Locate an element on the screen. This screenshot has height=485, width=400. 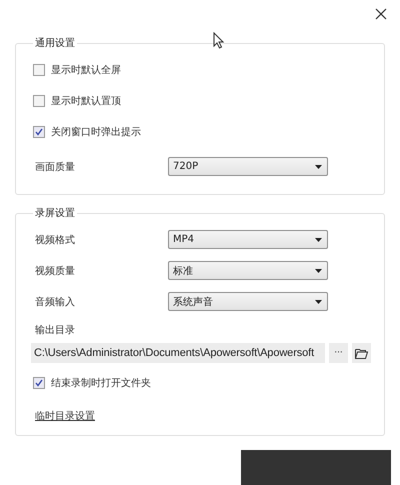
folder-icon is located at coordinates (361, 353).